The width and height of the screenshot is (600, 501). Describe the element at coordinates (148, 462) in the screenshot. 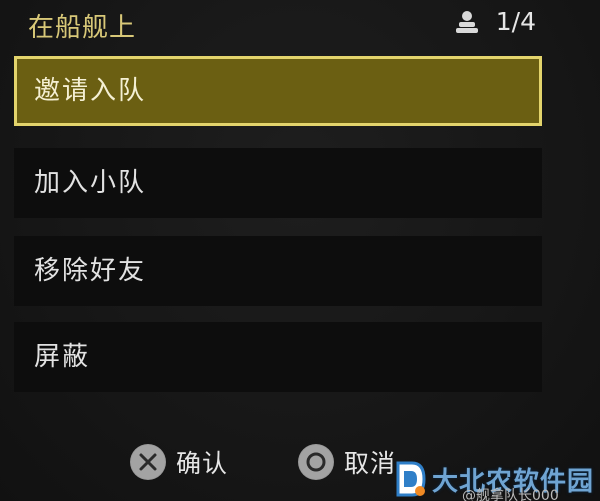

I see `cross-button-icon` at that location.